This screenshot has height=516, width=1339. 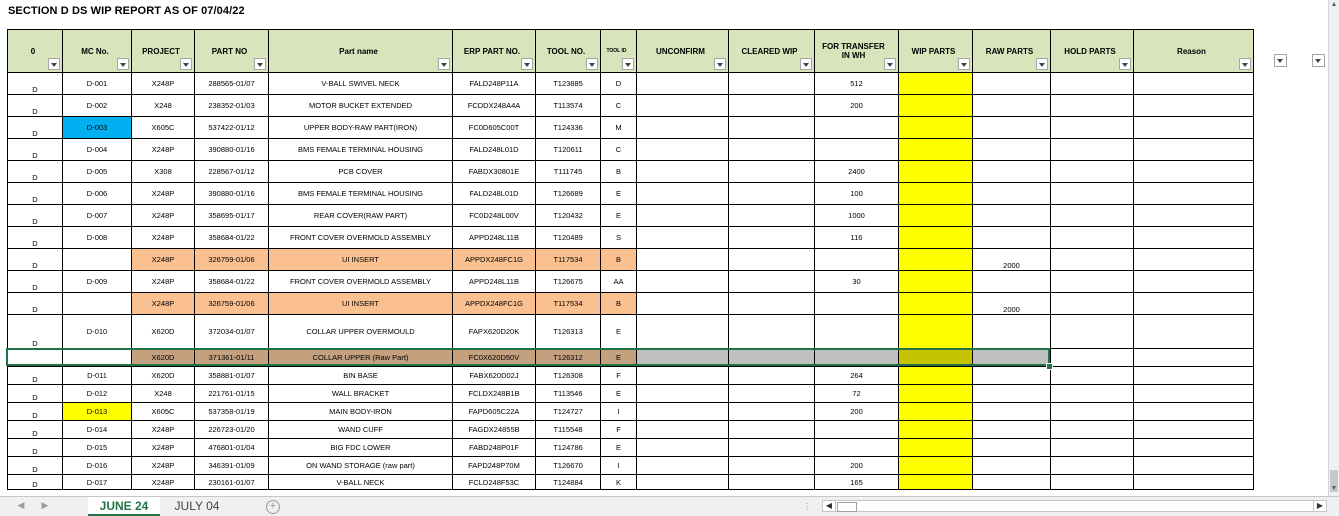 I want to click on table-cell: T124884, so click(x=568, y=482).